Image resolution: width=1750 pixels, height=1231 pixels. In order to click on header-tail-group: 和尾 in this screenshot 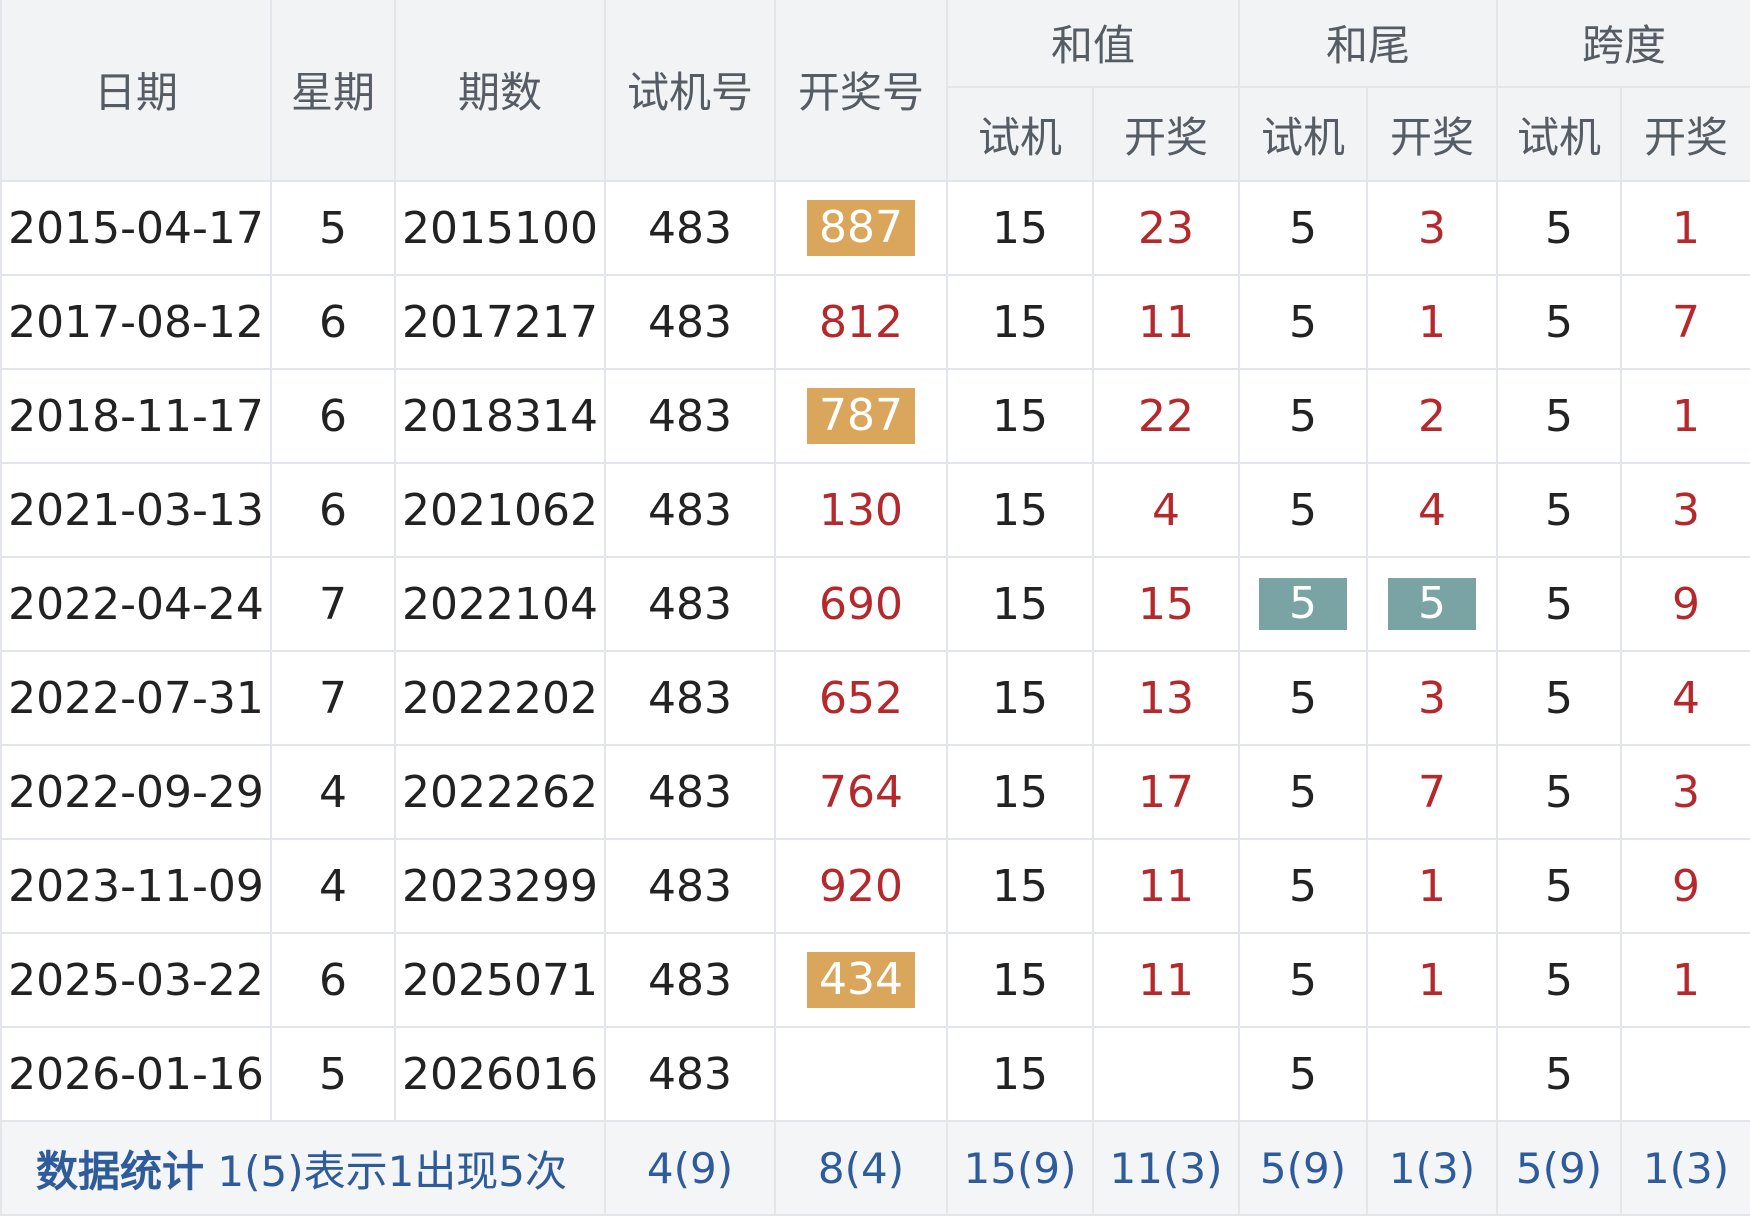, I will do `click(1368, 44)`.